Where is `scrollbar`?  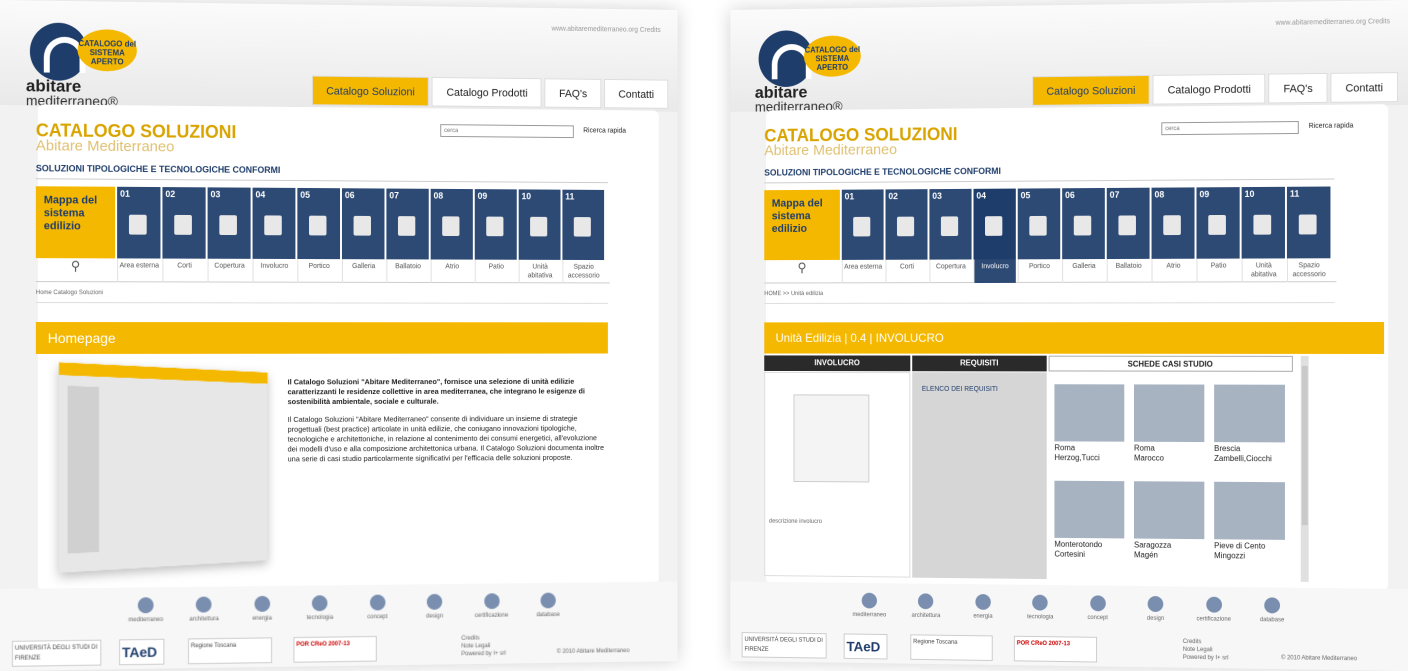 scrollbar is located at coordinates (1304, 468).